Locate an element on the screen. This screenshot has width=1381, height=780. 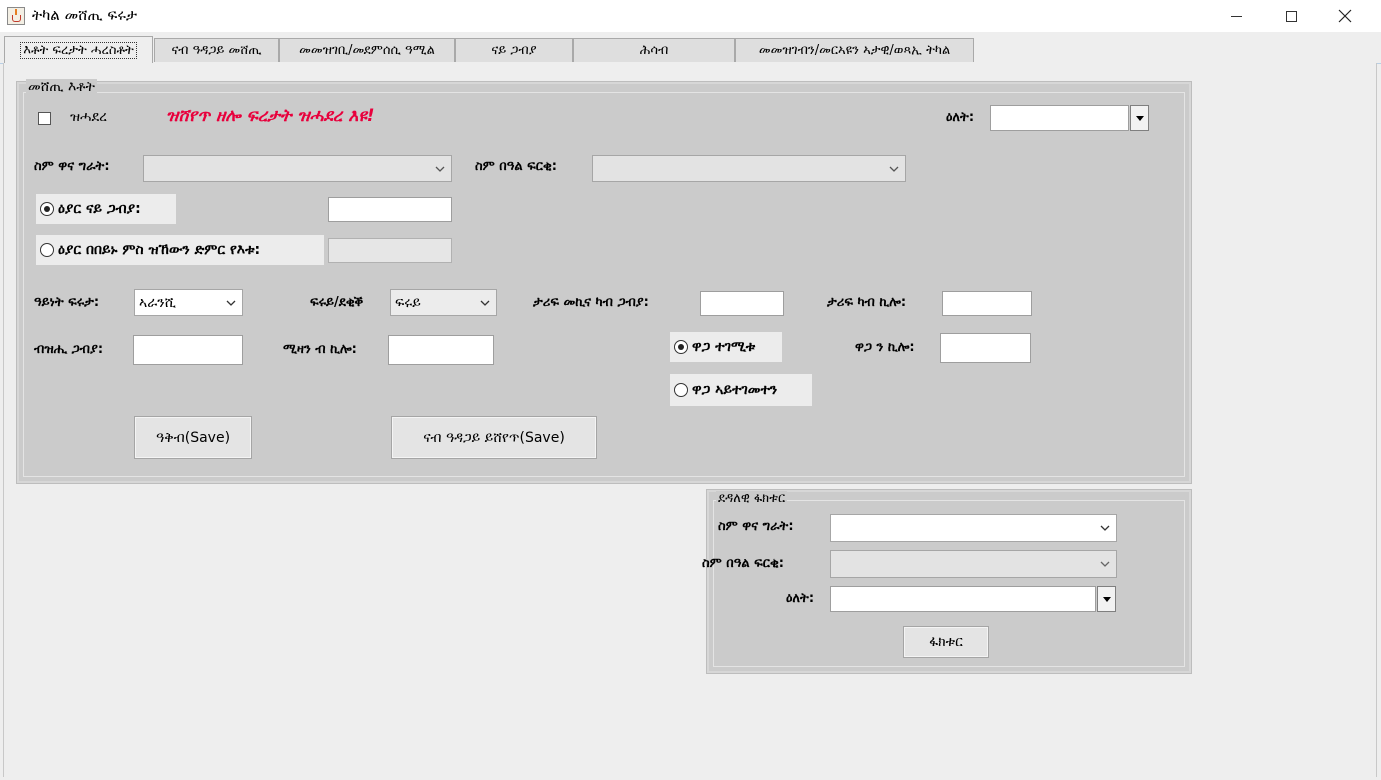
radio-gabya: ዕያር ናይ ጋብያ: is located at coordinates (106, 209).